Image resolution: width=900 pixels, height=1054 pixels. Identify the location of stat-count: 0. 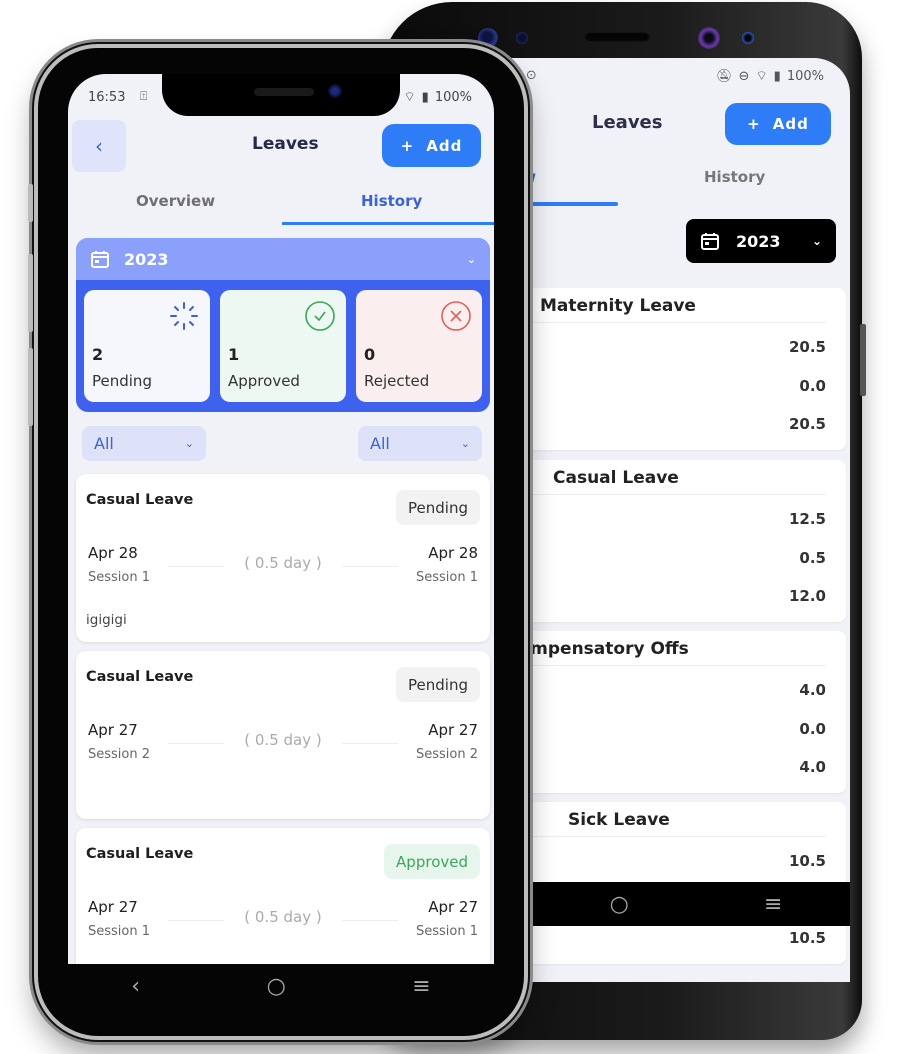
(370, 354).